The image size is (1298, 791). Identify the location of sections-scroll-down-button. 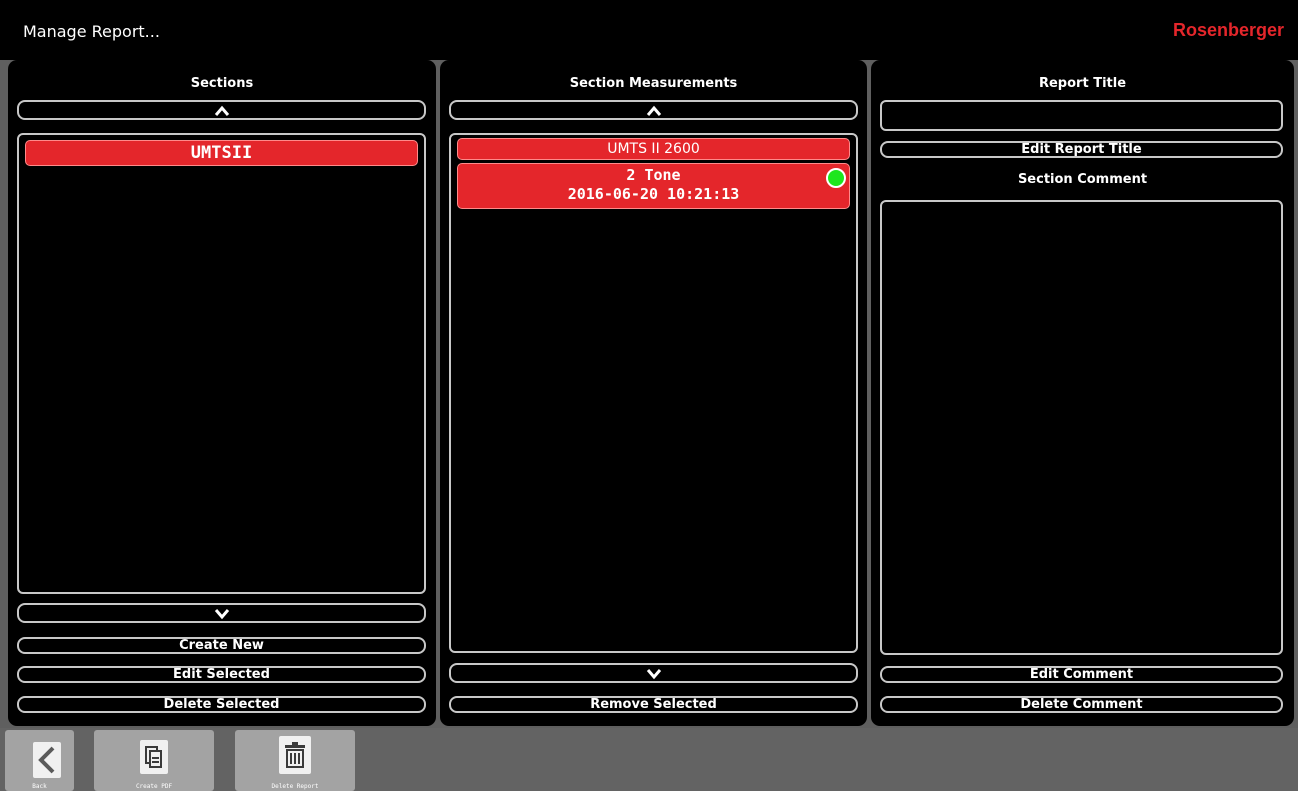
(221, 613).